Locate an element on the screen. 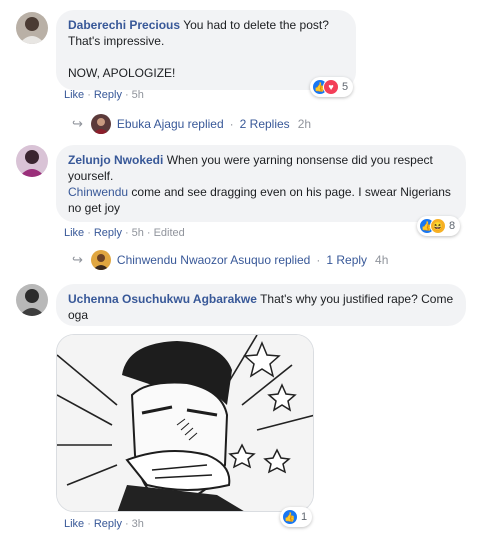 The width and height of the screenshot is (503, 537). reply-count: 2 Replies is located at coordinates (265, 124).